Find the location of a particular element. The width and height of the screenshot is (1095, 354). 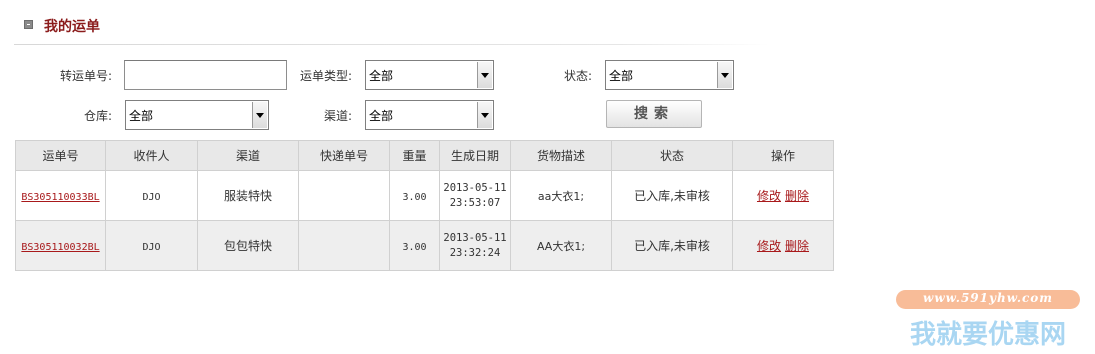

page-title: 我的运单 is located at coordinates (72, 27).